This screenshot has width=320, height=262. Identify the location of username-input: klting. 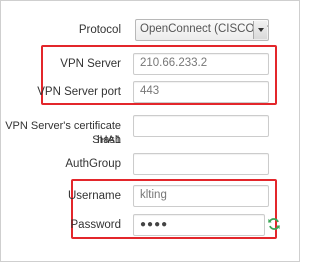
(201, 196).